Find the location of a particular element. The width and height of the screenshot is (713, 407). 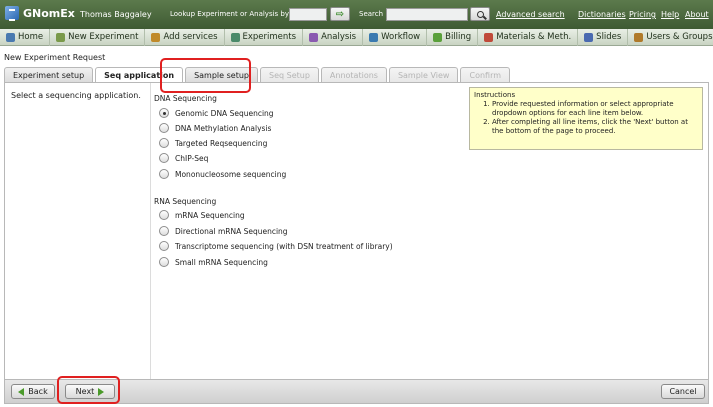

search-label: Search is located at coordinates (371, 14).